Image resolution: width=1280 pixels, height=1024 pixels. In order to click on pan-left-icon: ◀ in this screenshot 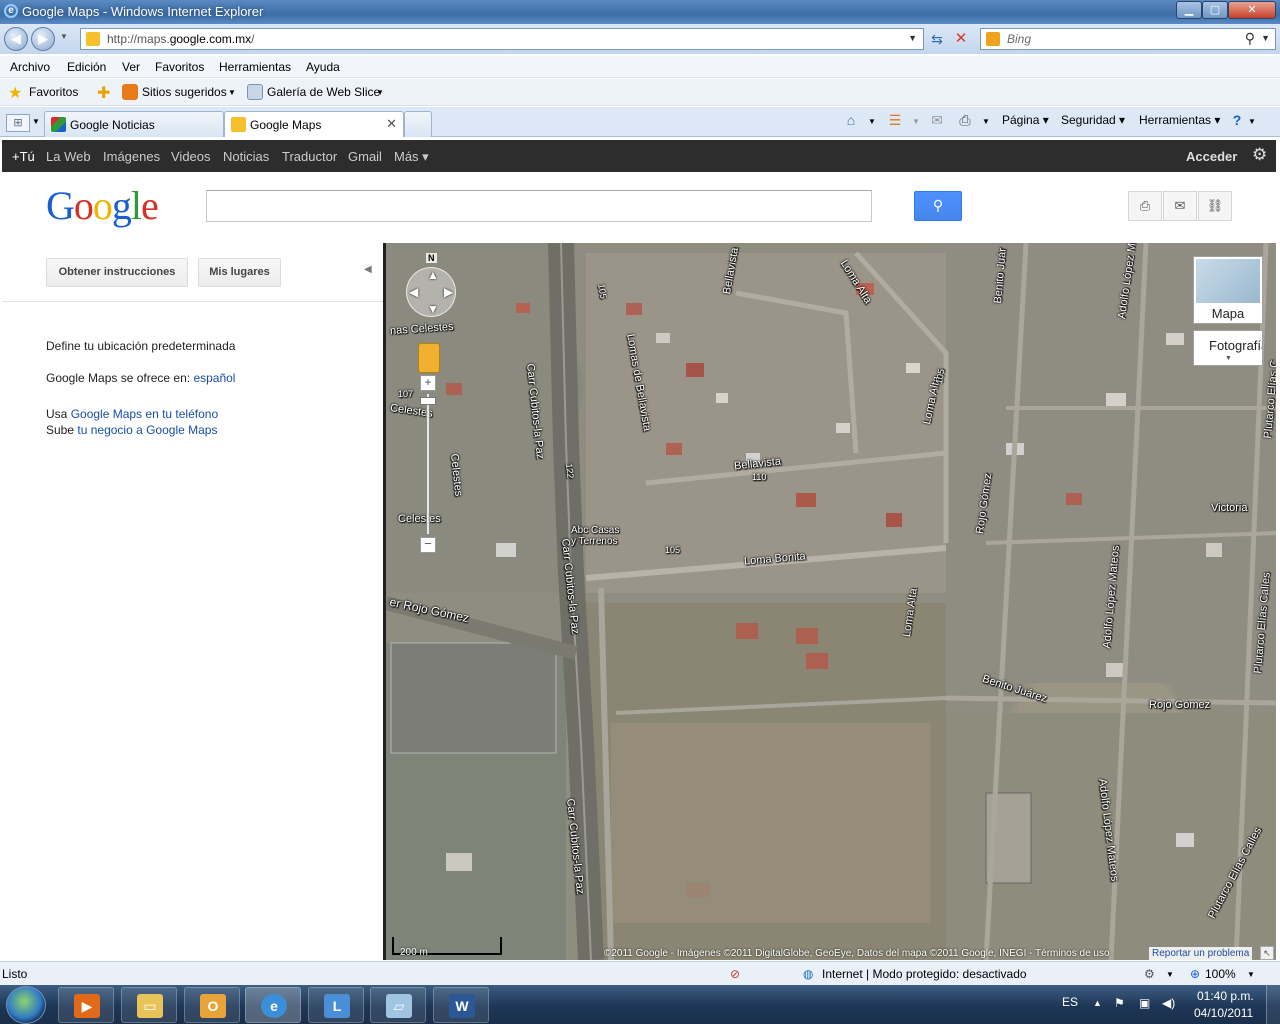, I will do `click(413, 292)`.